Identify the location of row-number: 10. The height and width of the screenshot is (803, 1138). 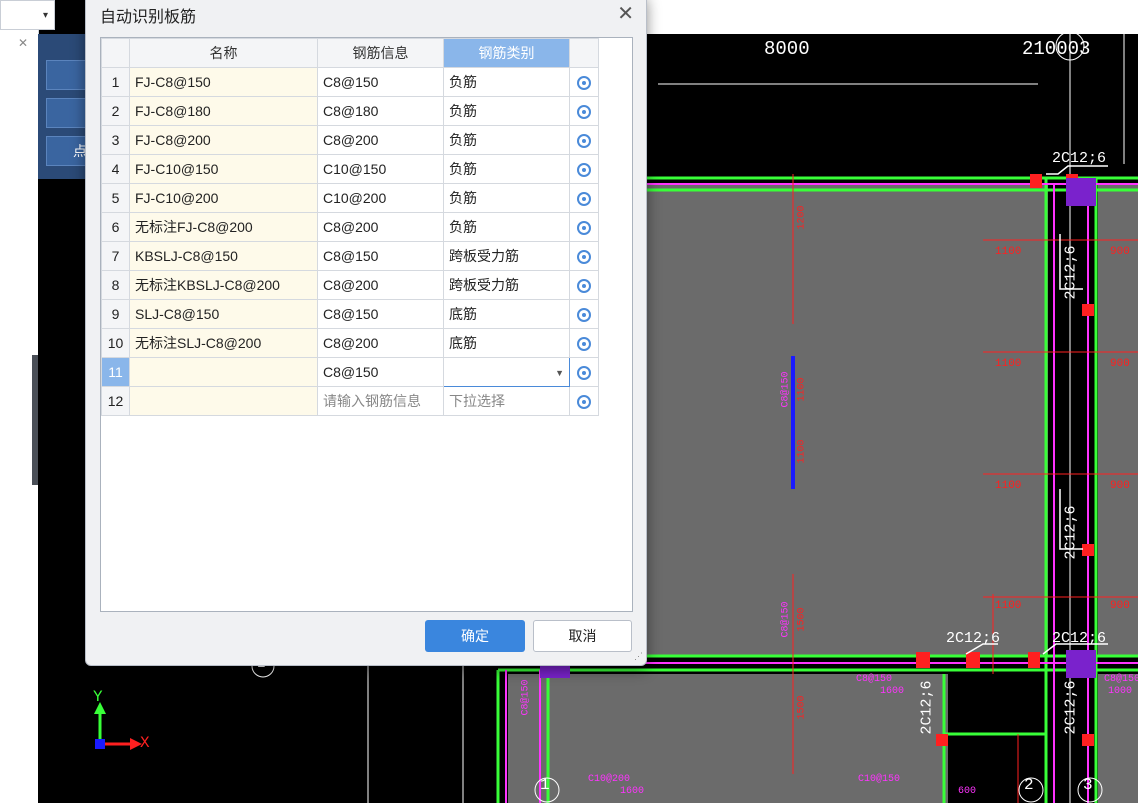
(115, 343).